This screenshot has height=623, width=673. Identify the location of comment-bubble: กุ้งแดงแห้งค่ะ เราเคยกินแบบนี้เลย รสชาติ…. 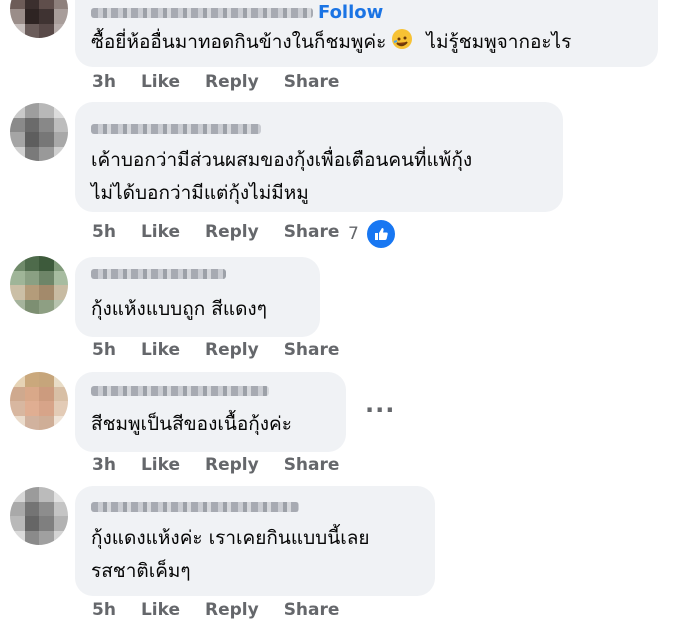
(255, 541).